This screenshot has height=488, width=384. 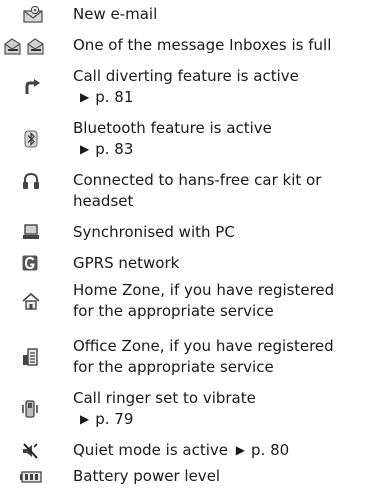 What do you see at coordinates (228, 14) in the screenshot?
I see `item-description: New e-mail` at bounding box center [228, 14].